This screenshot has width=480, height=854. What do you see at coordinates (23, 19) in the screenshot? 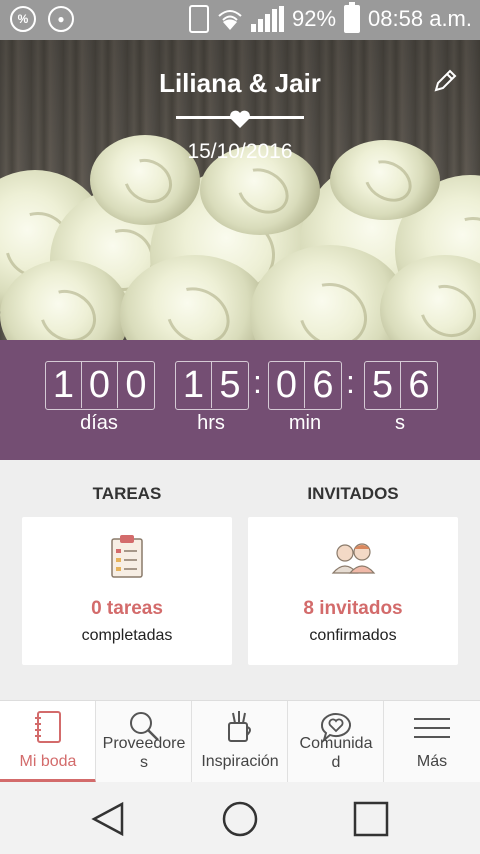
I see `percent-icon: %` at bounding box center [23, 19].